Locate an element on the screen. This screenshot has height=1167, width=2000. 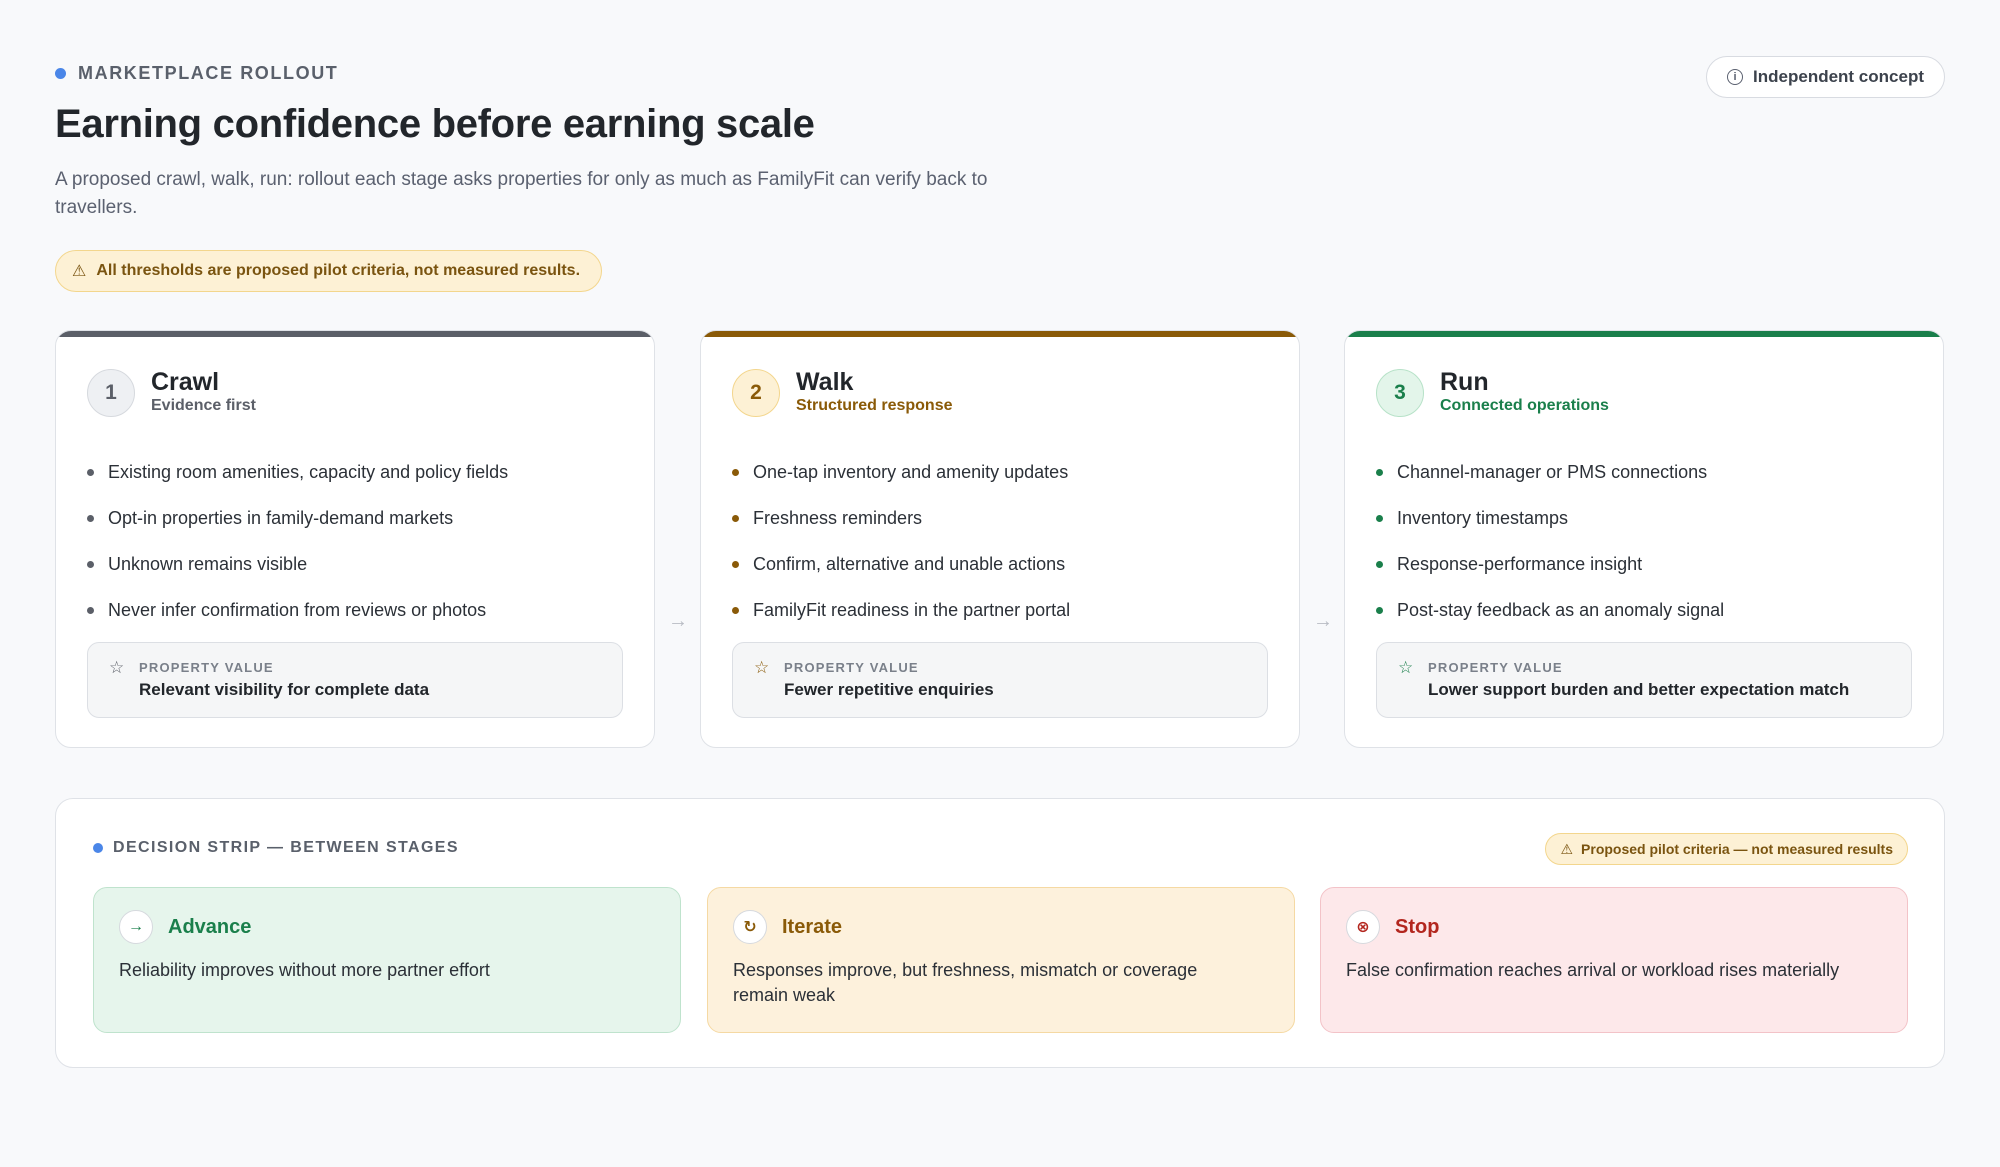
info-icon: i is located at coordinates (1735, 77).